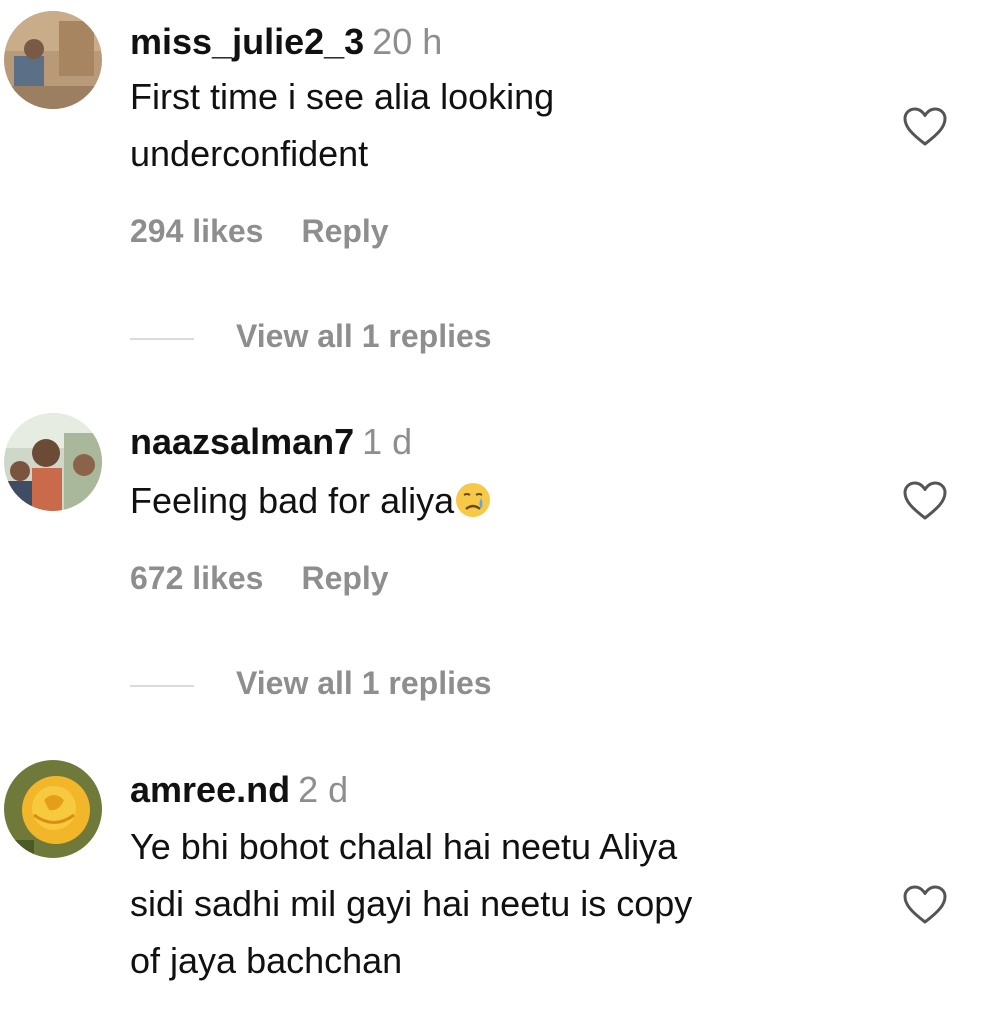 The image size is (997, 1024). What do you see at coordinates (196, 578) in the screenshot?
I see `likes-count: 672 likes` at bounding box center [196, 578].